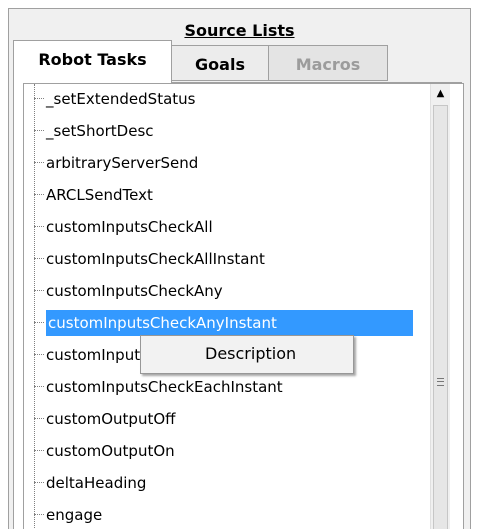  Describe the element at coordinates (220, 63) in the screenshot. I see `tab-goals: Goals` at that location.